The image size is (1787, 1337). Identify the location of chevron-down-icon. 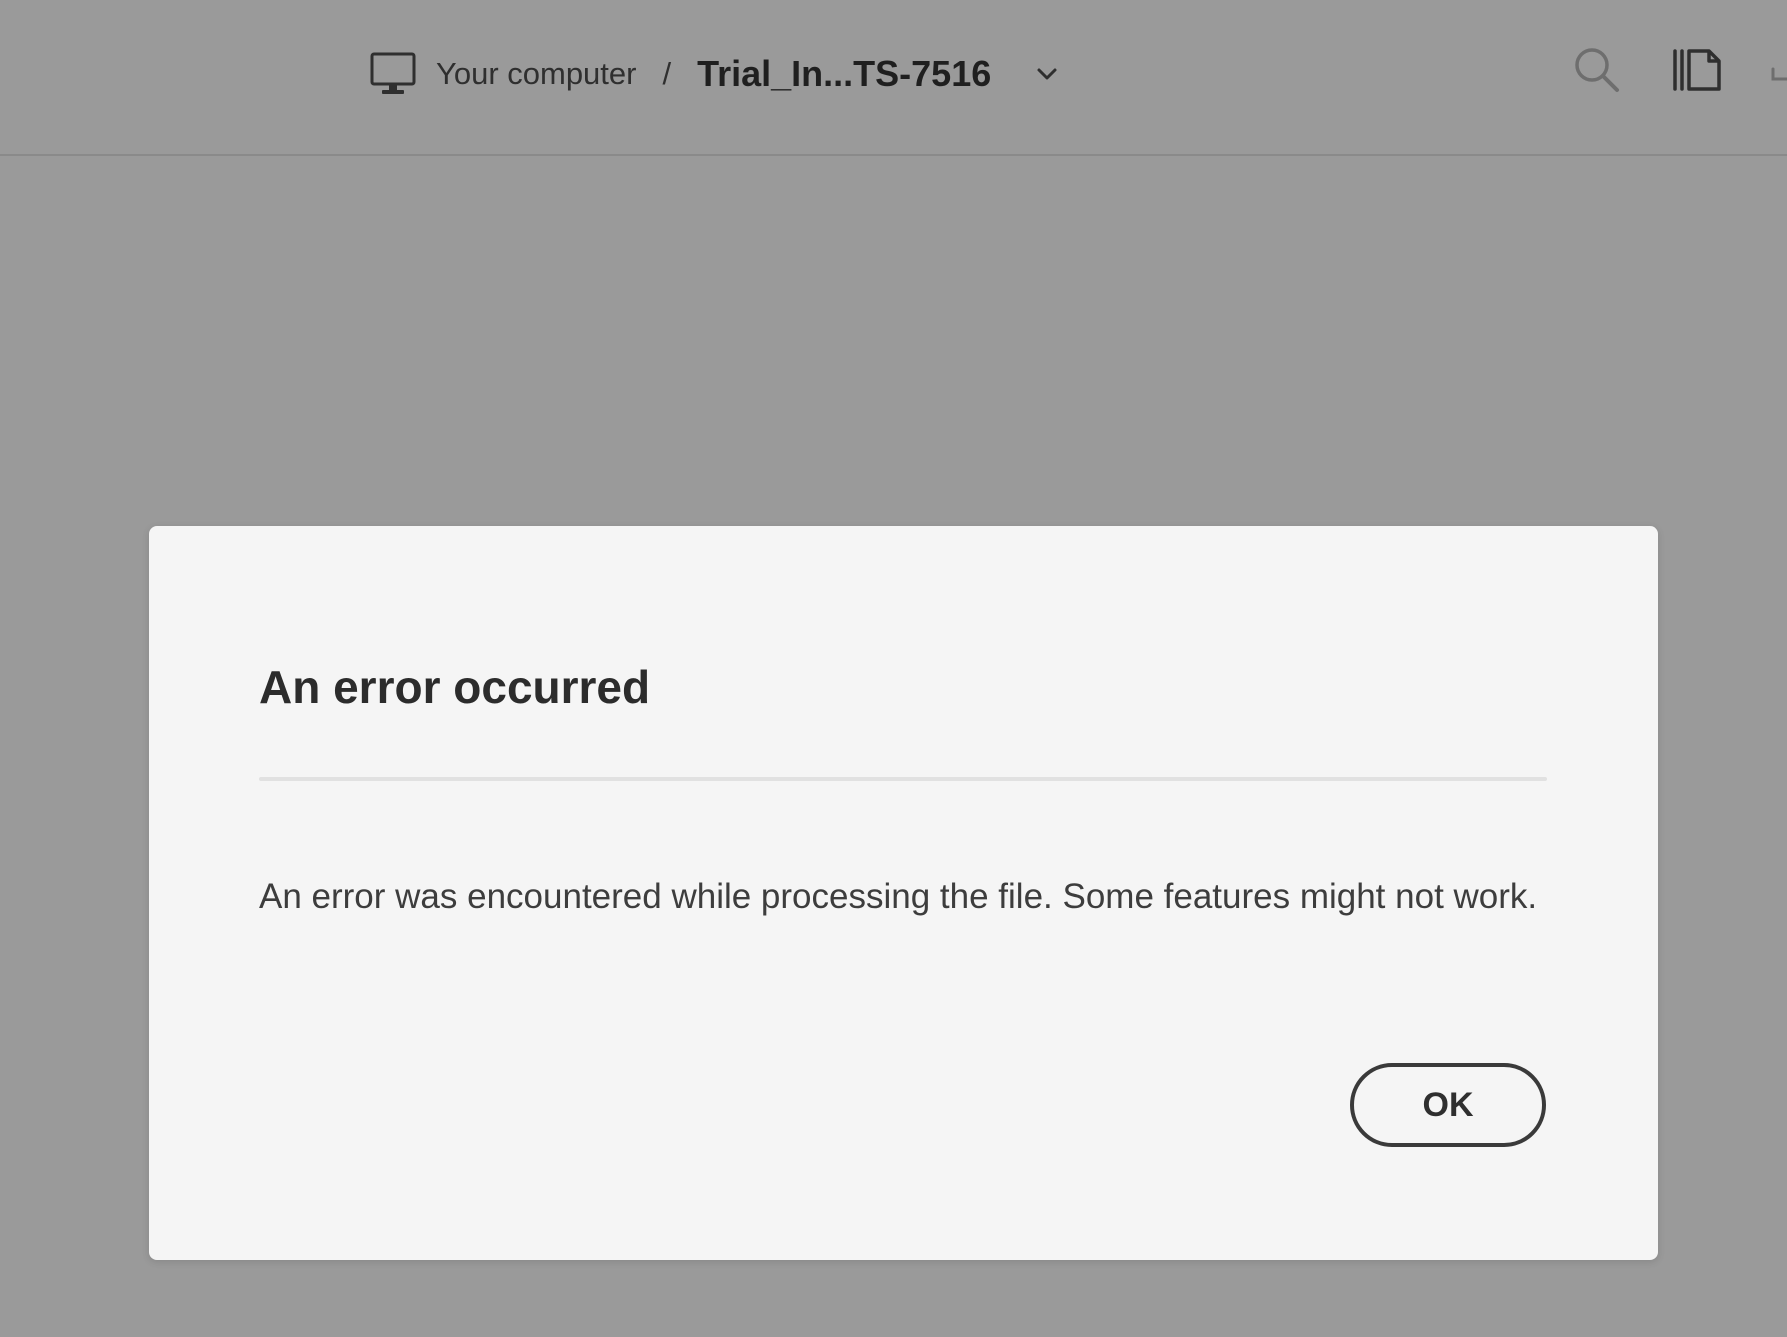
(1047, 74).